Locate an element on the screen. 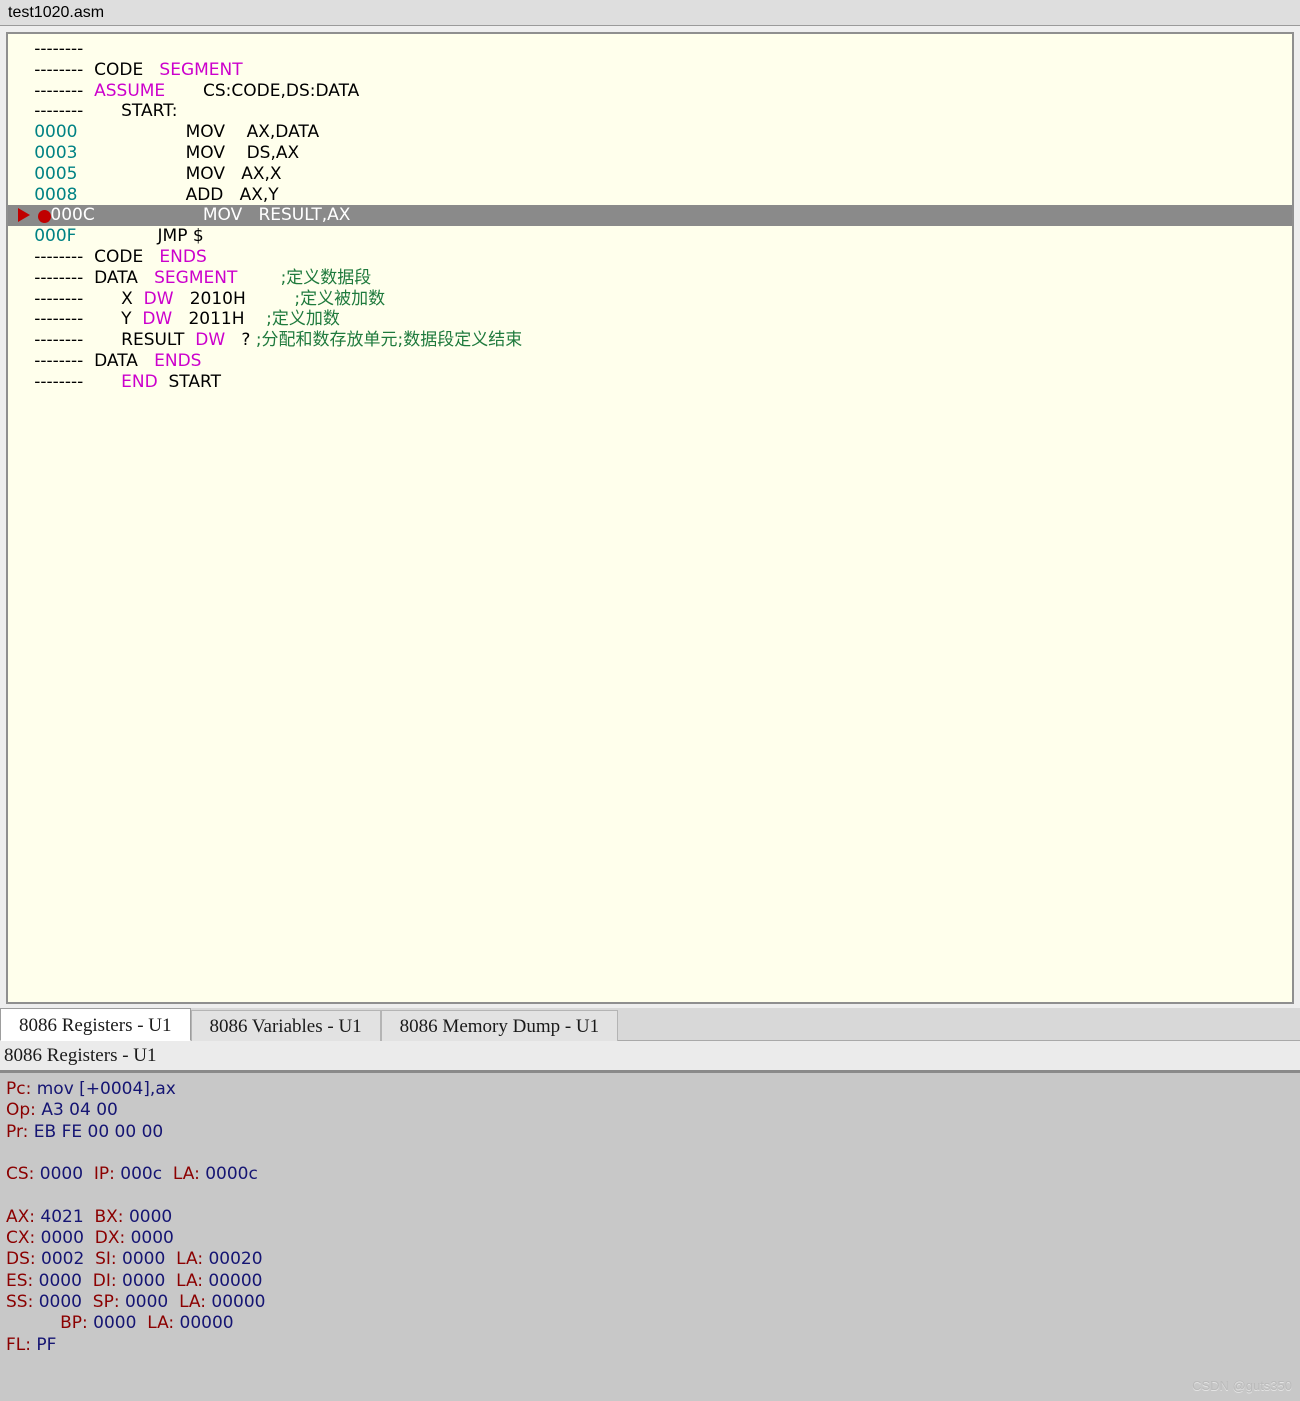 The width and height of the screenshot is (1300, 1401). code-line: 0000 MOV AX,DATA is located at coordinates (650, 132).